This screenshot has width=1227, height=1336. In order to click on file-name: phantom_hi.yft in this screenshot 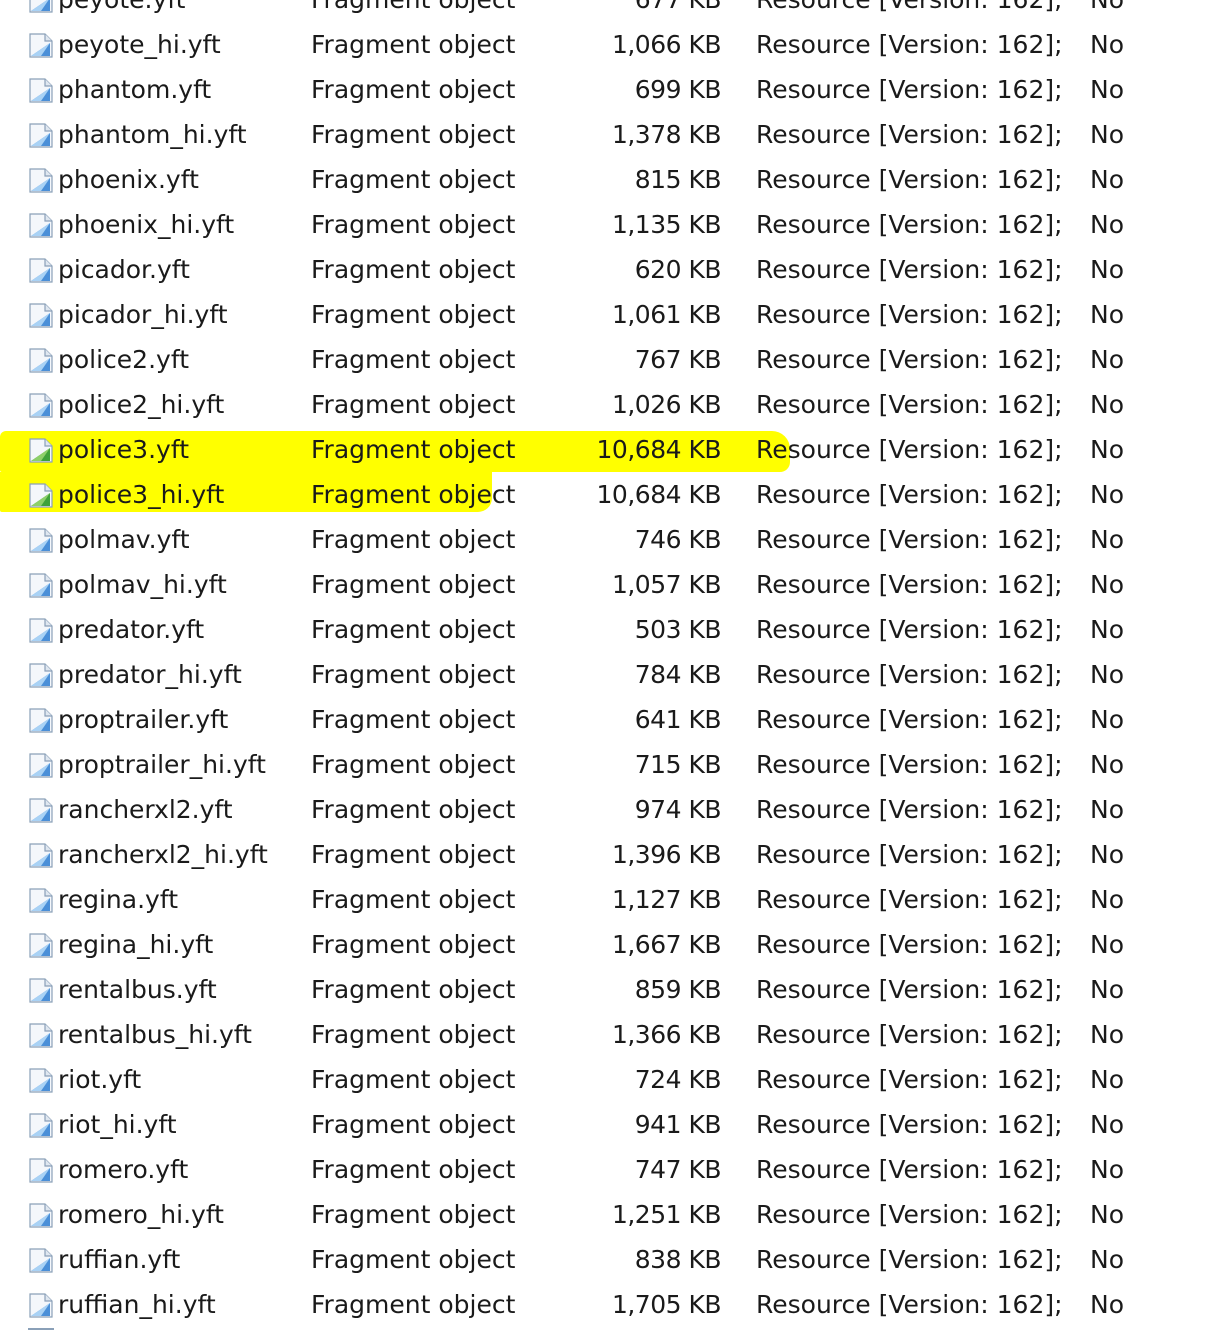, I will do `click(152, 134)`.